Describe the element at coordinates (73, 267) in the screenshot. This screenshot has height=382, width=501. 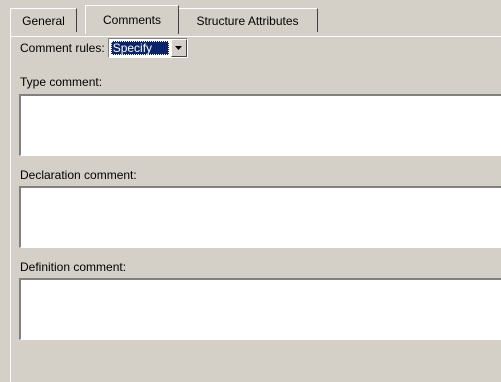
I see `definition-comment-label: Definition comment:` at that location.